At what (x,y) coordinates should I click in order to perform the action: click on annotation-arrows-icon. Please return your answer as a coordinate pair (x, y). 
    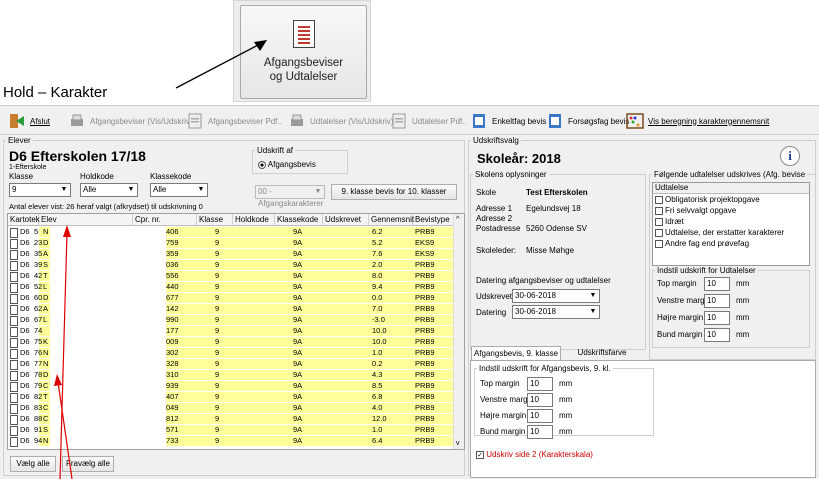
    Looking at the image, I should click on (63, 352).